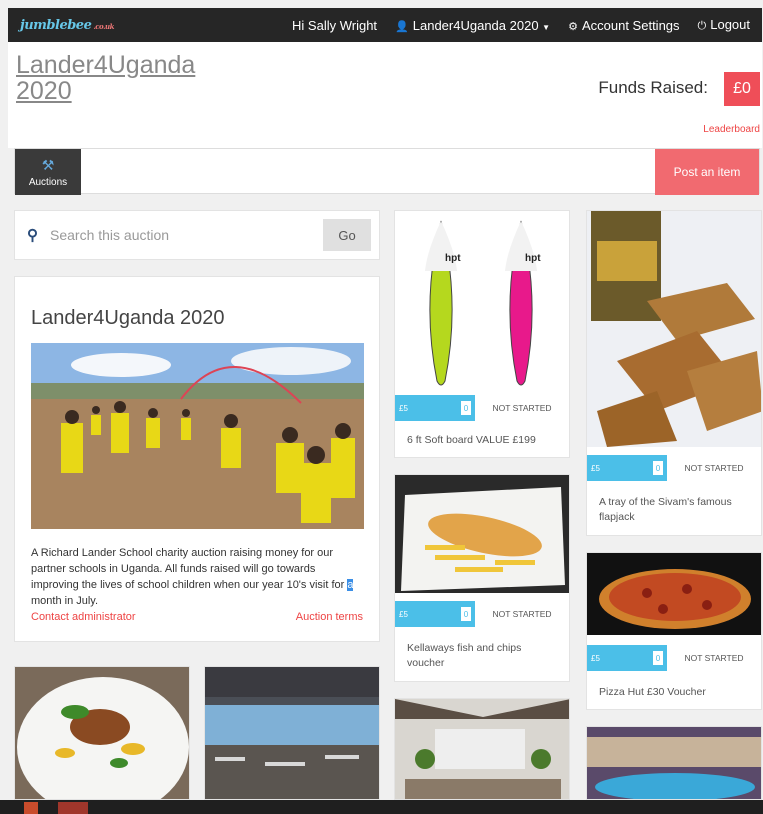  Describe the element at coordinates (347, 235) in the screenshot. I see `go-button: Go` at that location.